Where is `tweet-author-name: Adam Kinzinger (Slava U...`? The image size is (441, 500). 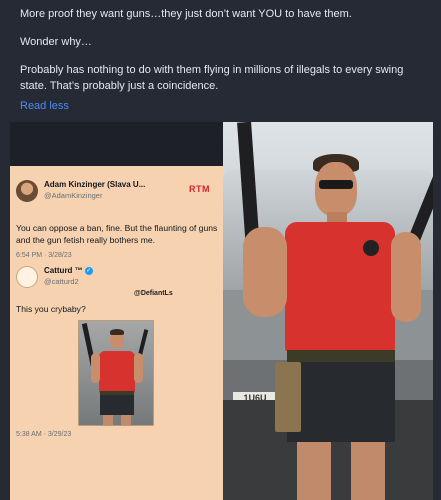
tweet-author-name: Adam Kinzinger (Slava U... is located at coordinates (95, 184).